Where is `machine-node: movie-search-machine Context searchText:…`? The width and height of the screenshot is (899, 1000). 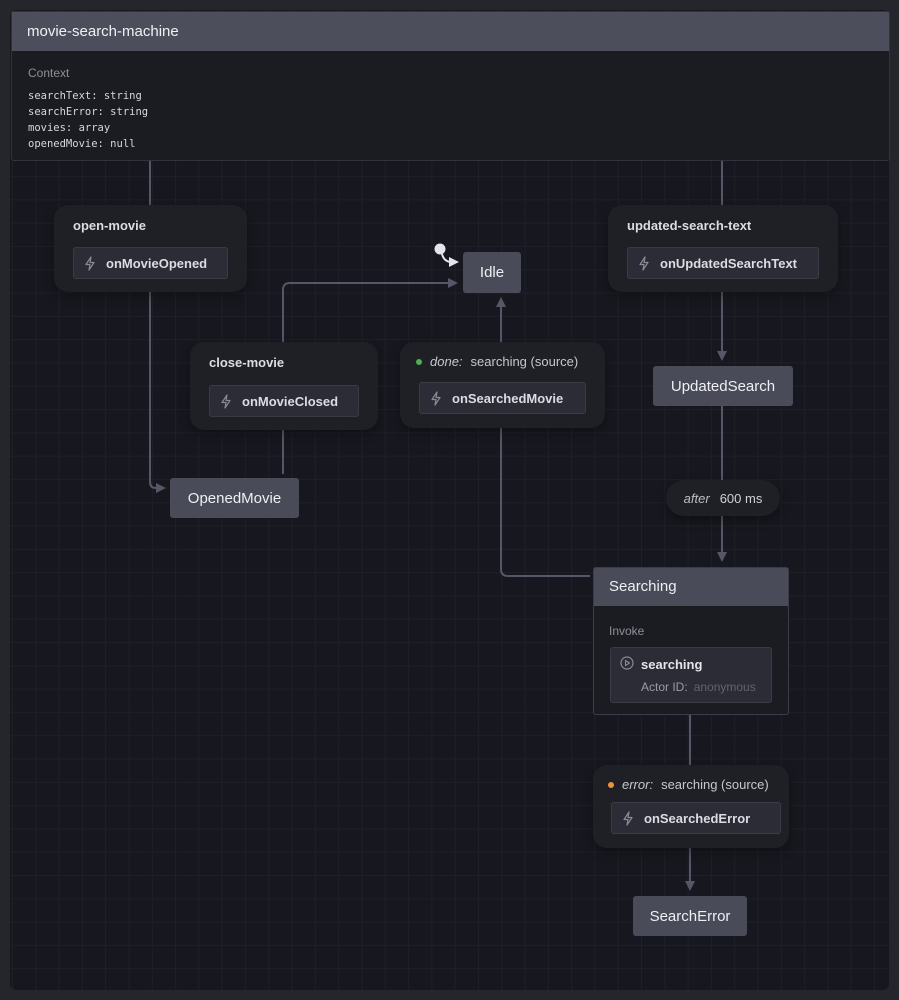
machine-node: movie-search-machine Context searchText:… is located at coordinates (450, 86).